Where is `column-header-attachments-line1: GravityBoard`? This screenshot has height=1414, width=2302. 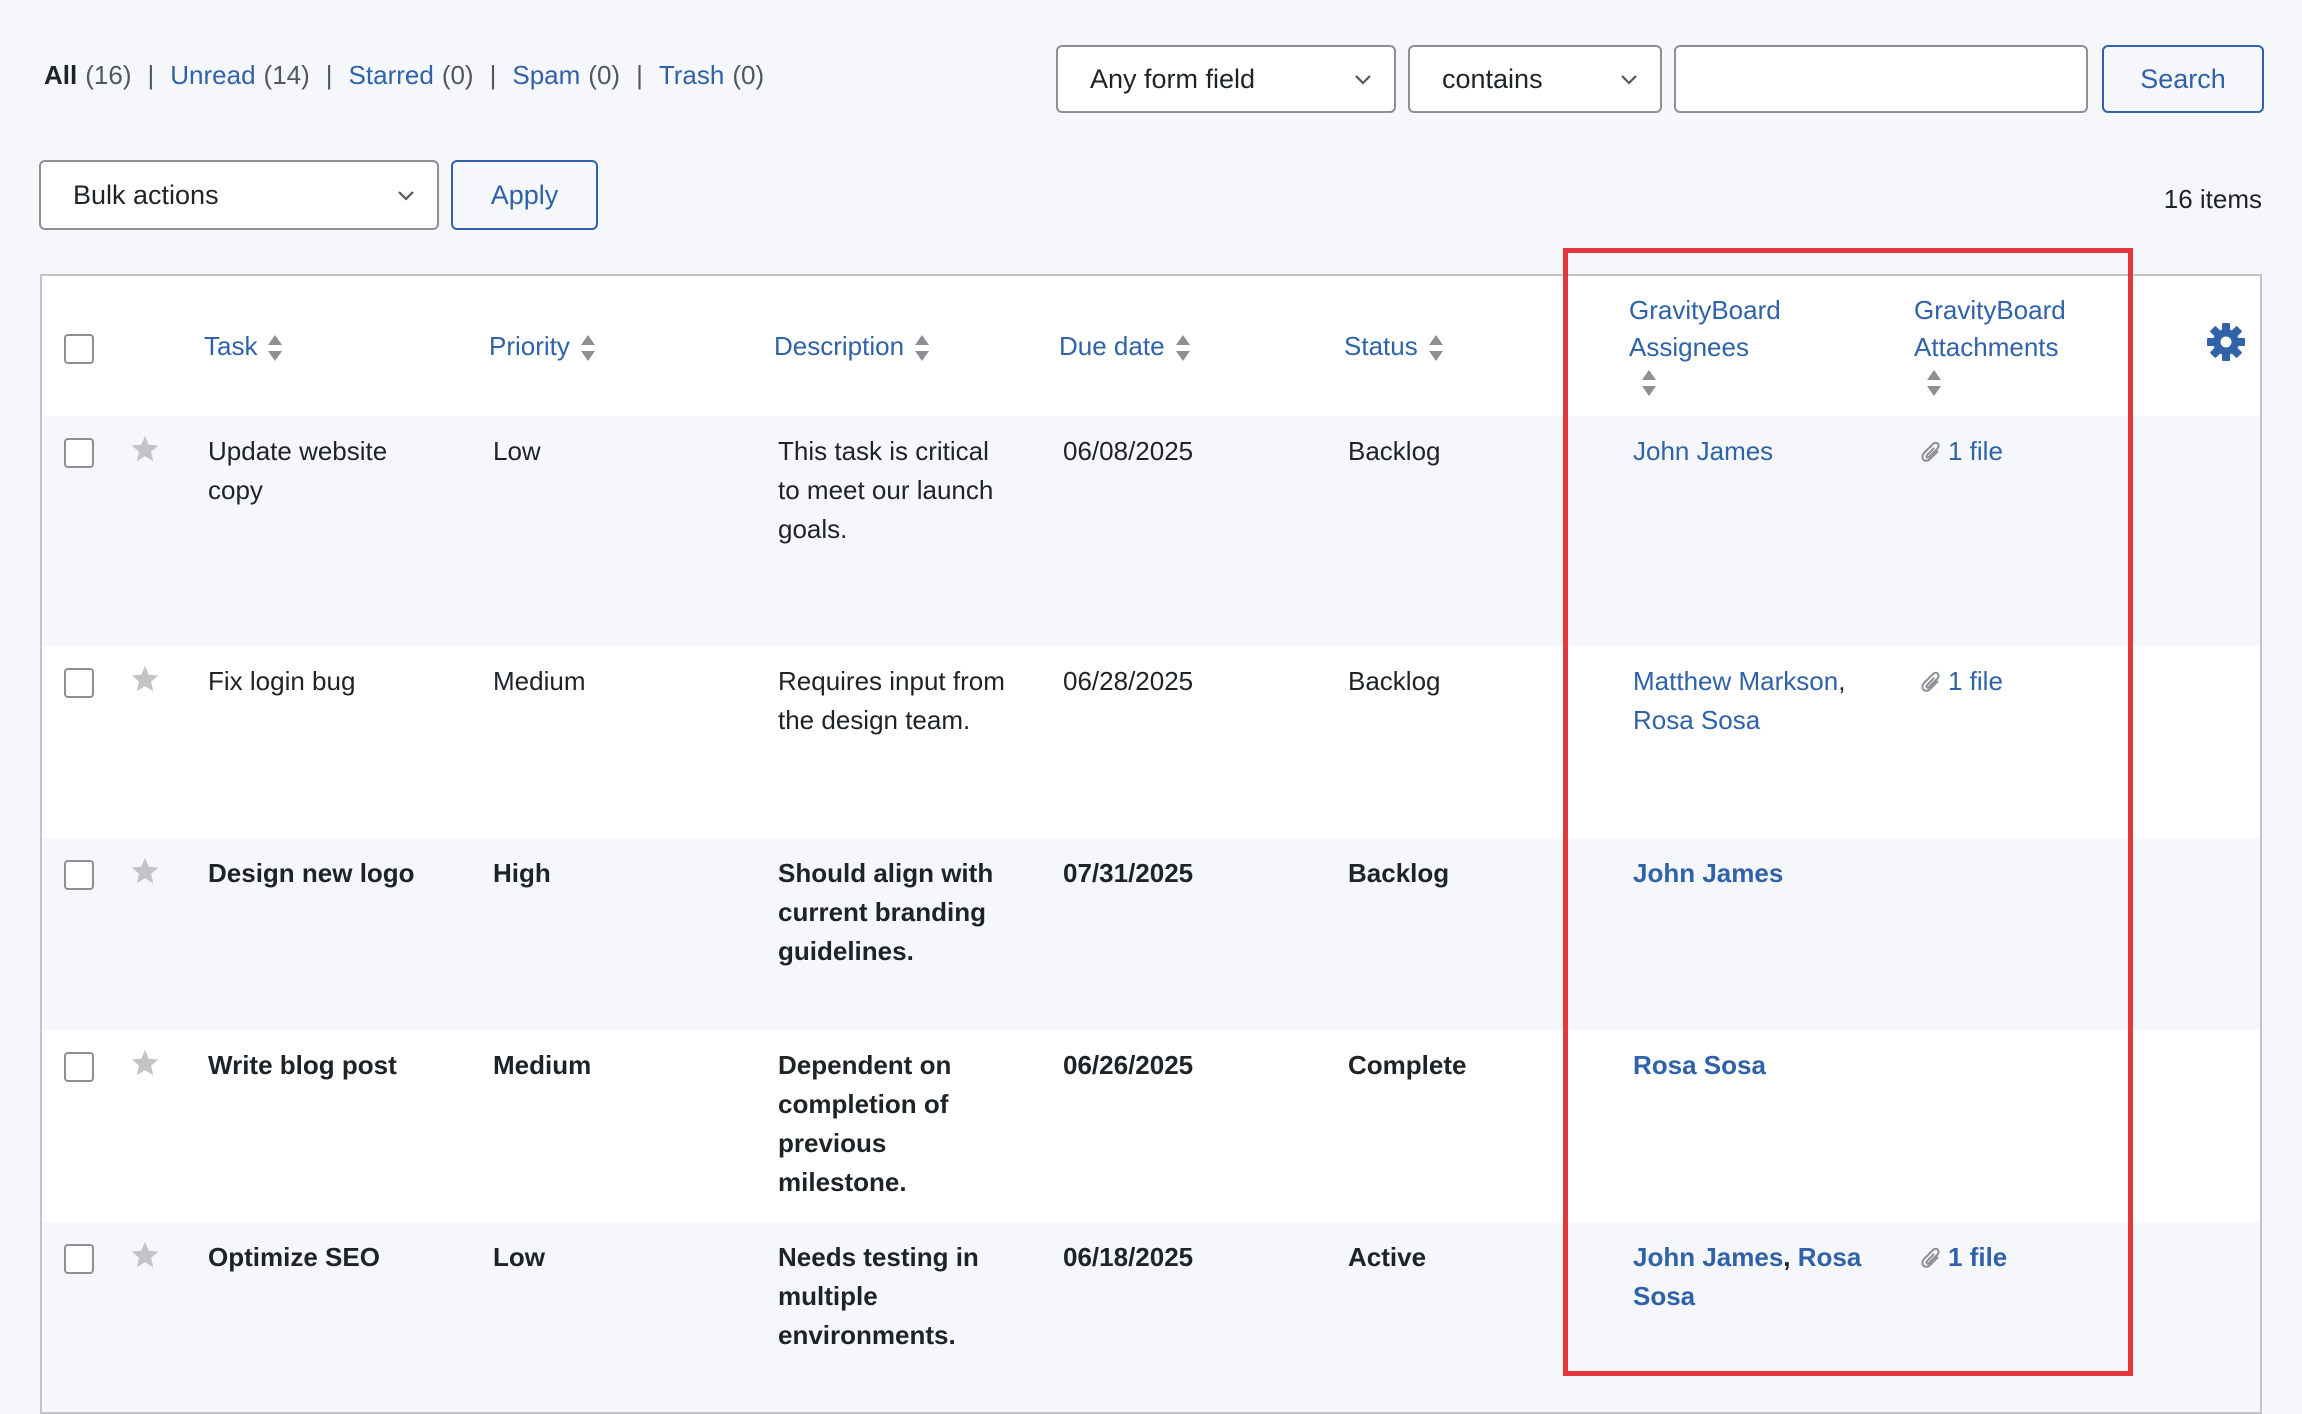
column-header-attachments-line1: GravityBoard is located at coordinates (1990, 310).